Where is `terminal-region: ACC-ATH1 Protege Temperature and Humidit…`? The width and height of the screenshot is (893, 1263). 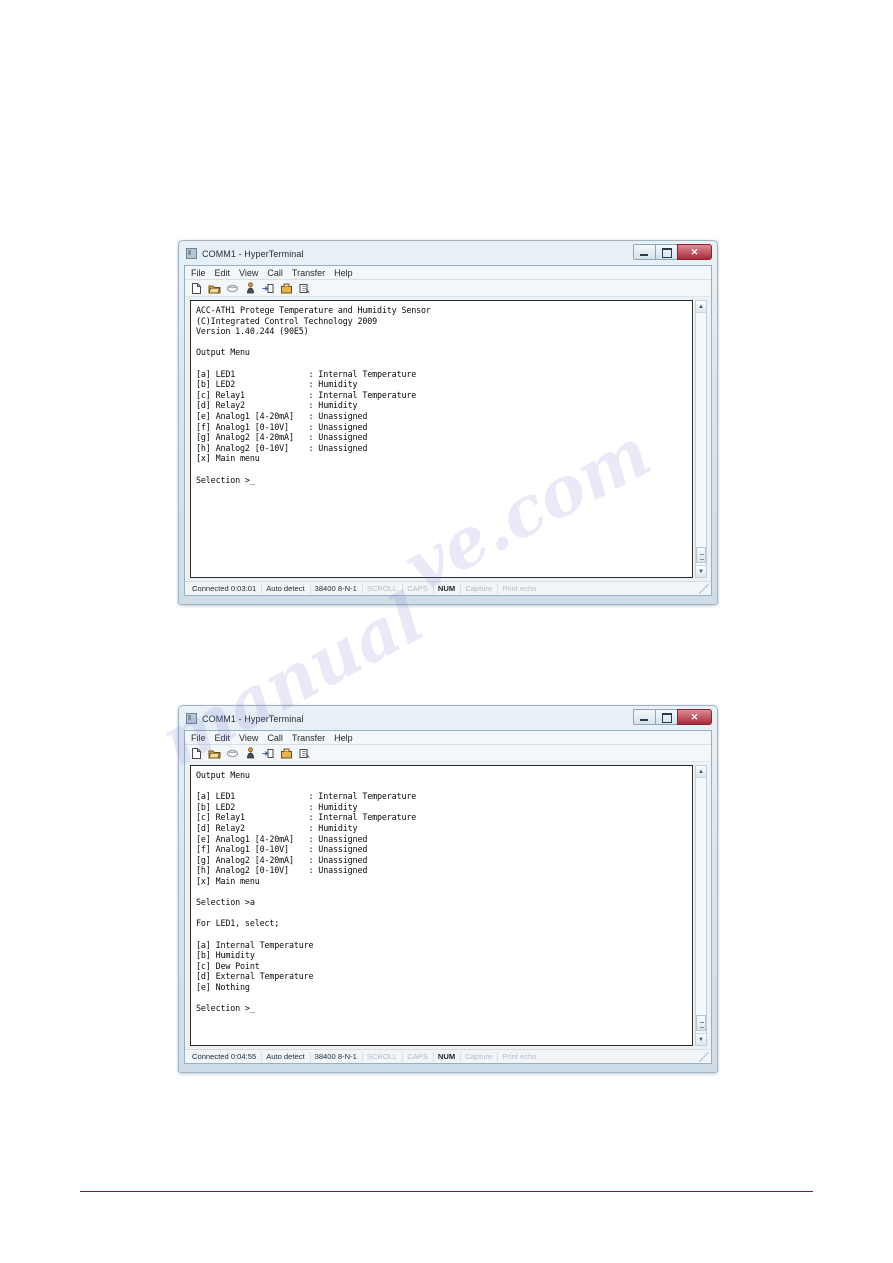 terminal-region: ACC-ATH1 Protege Temperature and Humidit… is located at coordinates (448, 439).